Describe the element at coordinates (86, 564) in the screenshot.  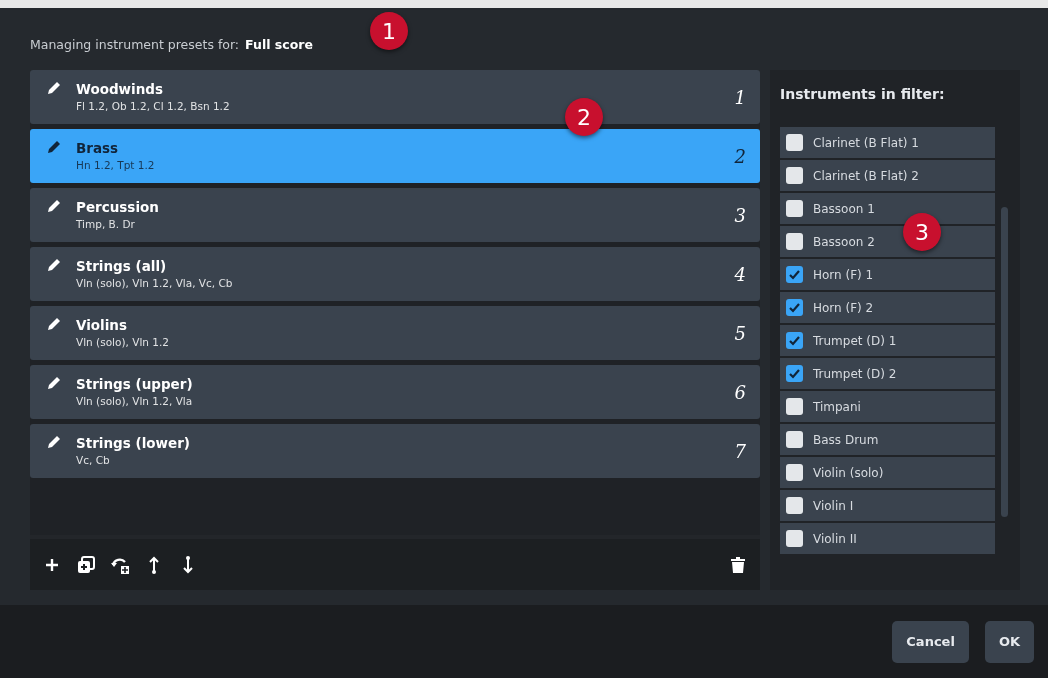
I see `duplicate-icon` at that location.